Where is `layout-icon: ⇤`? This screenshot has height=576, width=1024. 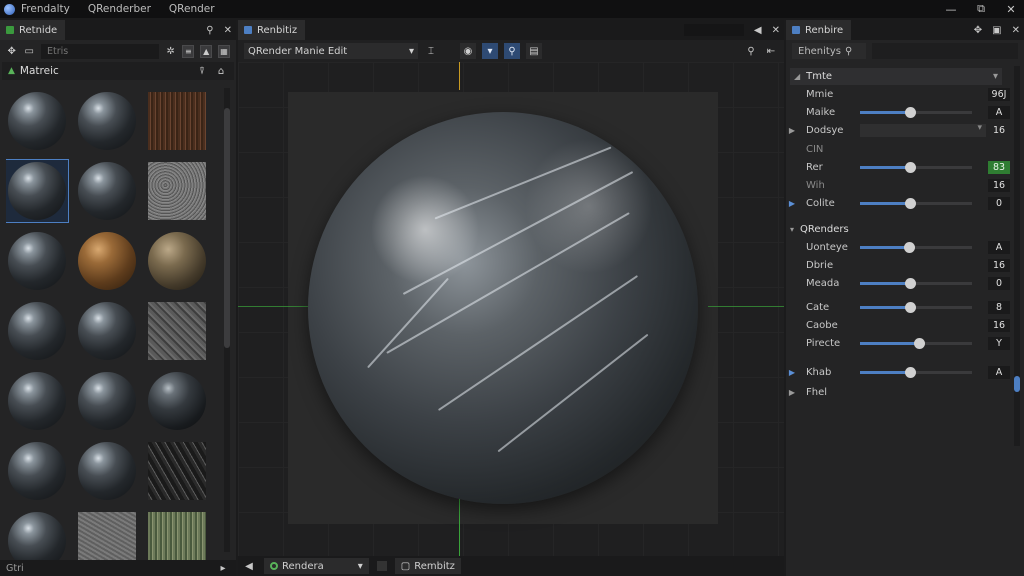 layout-icon: ⇤ is located at coordinates (771, 51).